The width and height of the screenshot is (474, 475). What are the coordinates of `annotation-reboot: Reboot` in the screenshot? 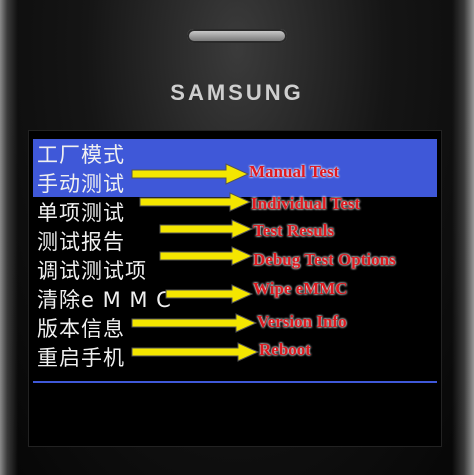 It's located at (285, 349).